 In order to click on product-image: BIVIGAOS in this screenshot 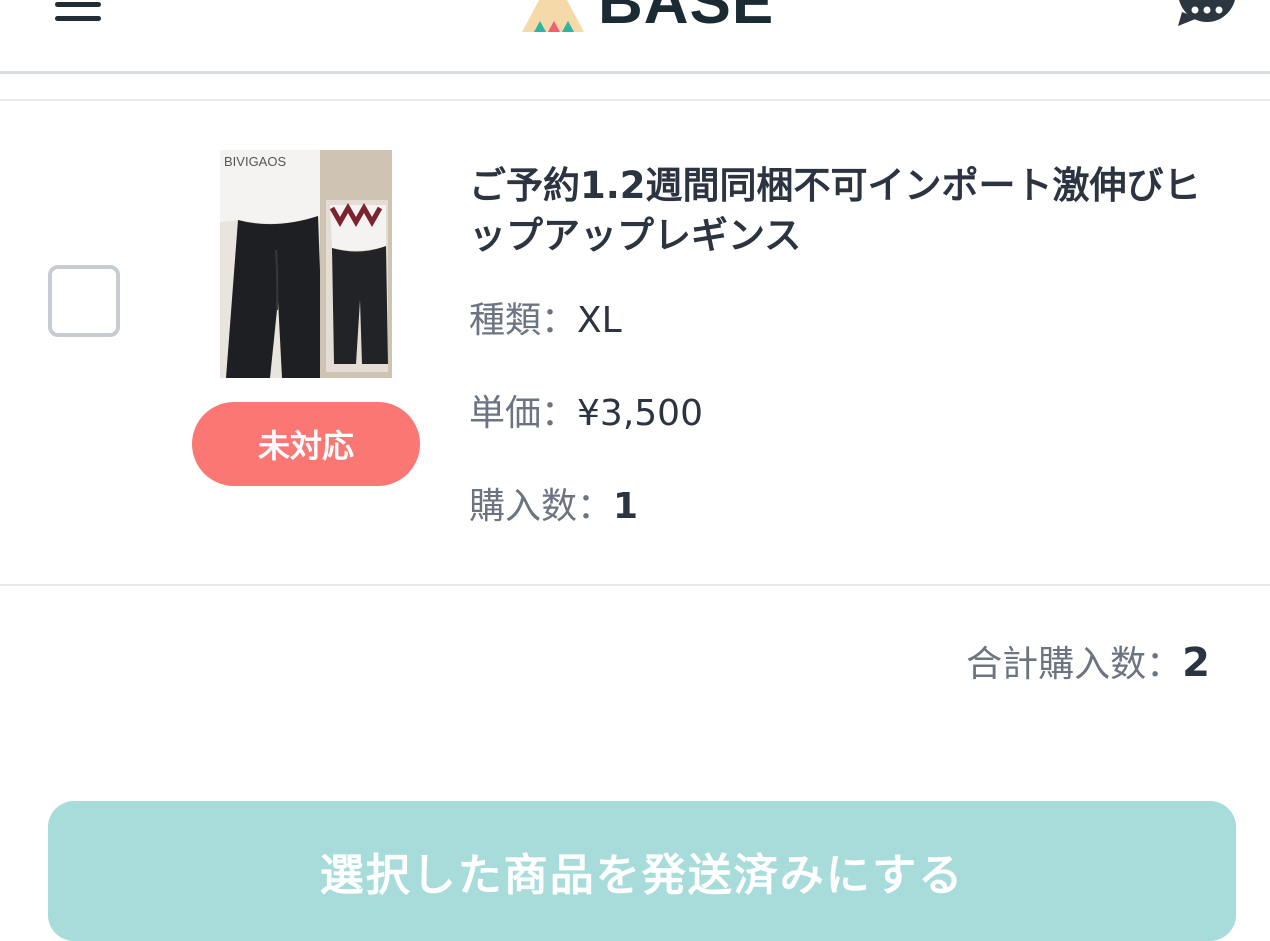, I will do `click(306, 264)`.